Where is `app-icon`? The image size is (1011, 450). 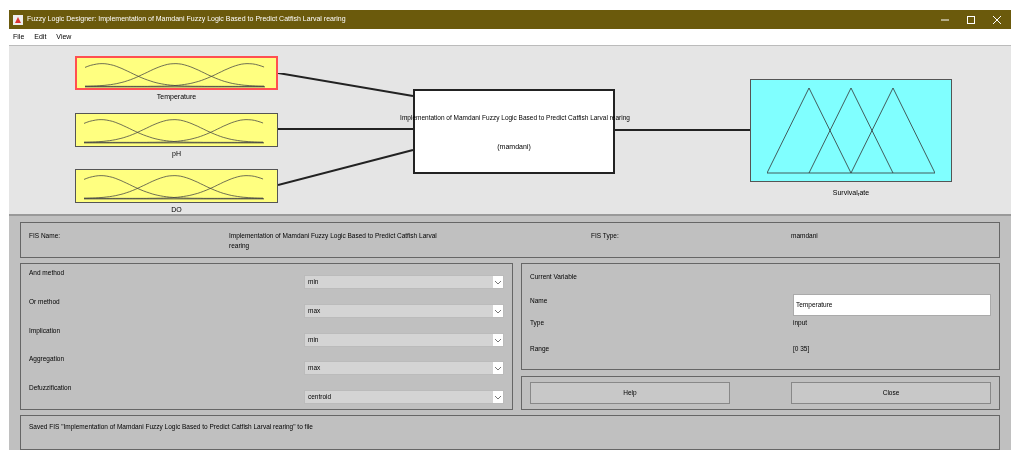
app-icon is located at coordinates (18, 19).